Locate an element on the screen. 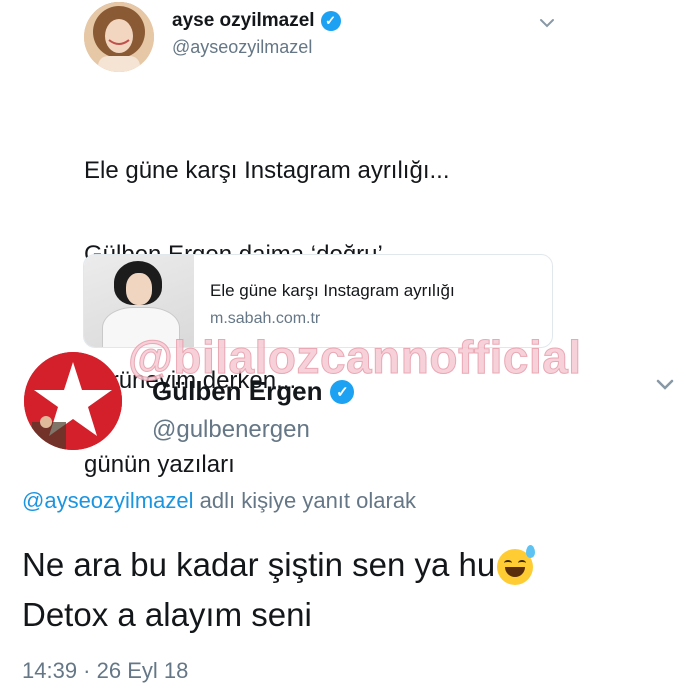 Image resolution: width=700 pixels, height=700 pixels. author-handle: @ayseozyilmazel is located at coordinates (242, 47).